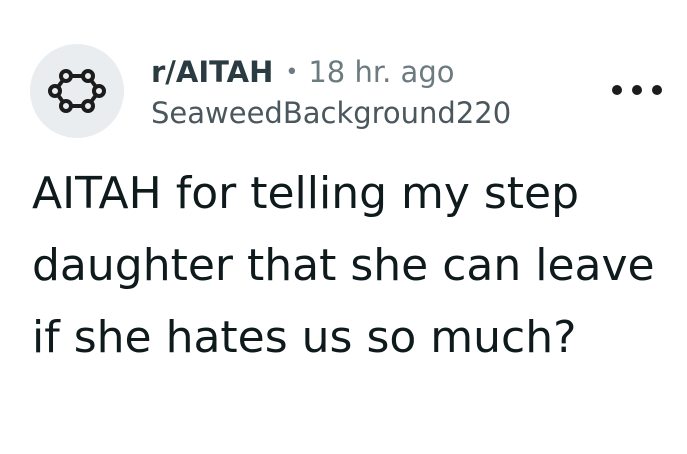  I want to click on meta-line: r/AITAH • 18 hr. ago, so click(361, 72).